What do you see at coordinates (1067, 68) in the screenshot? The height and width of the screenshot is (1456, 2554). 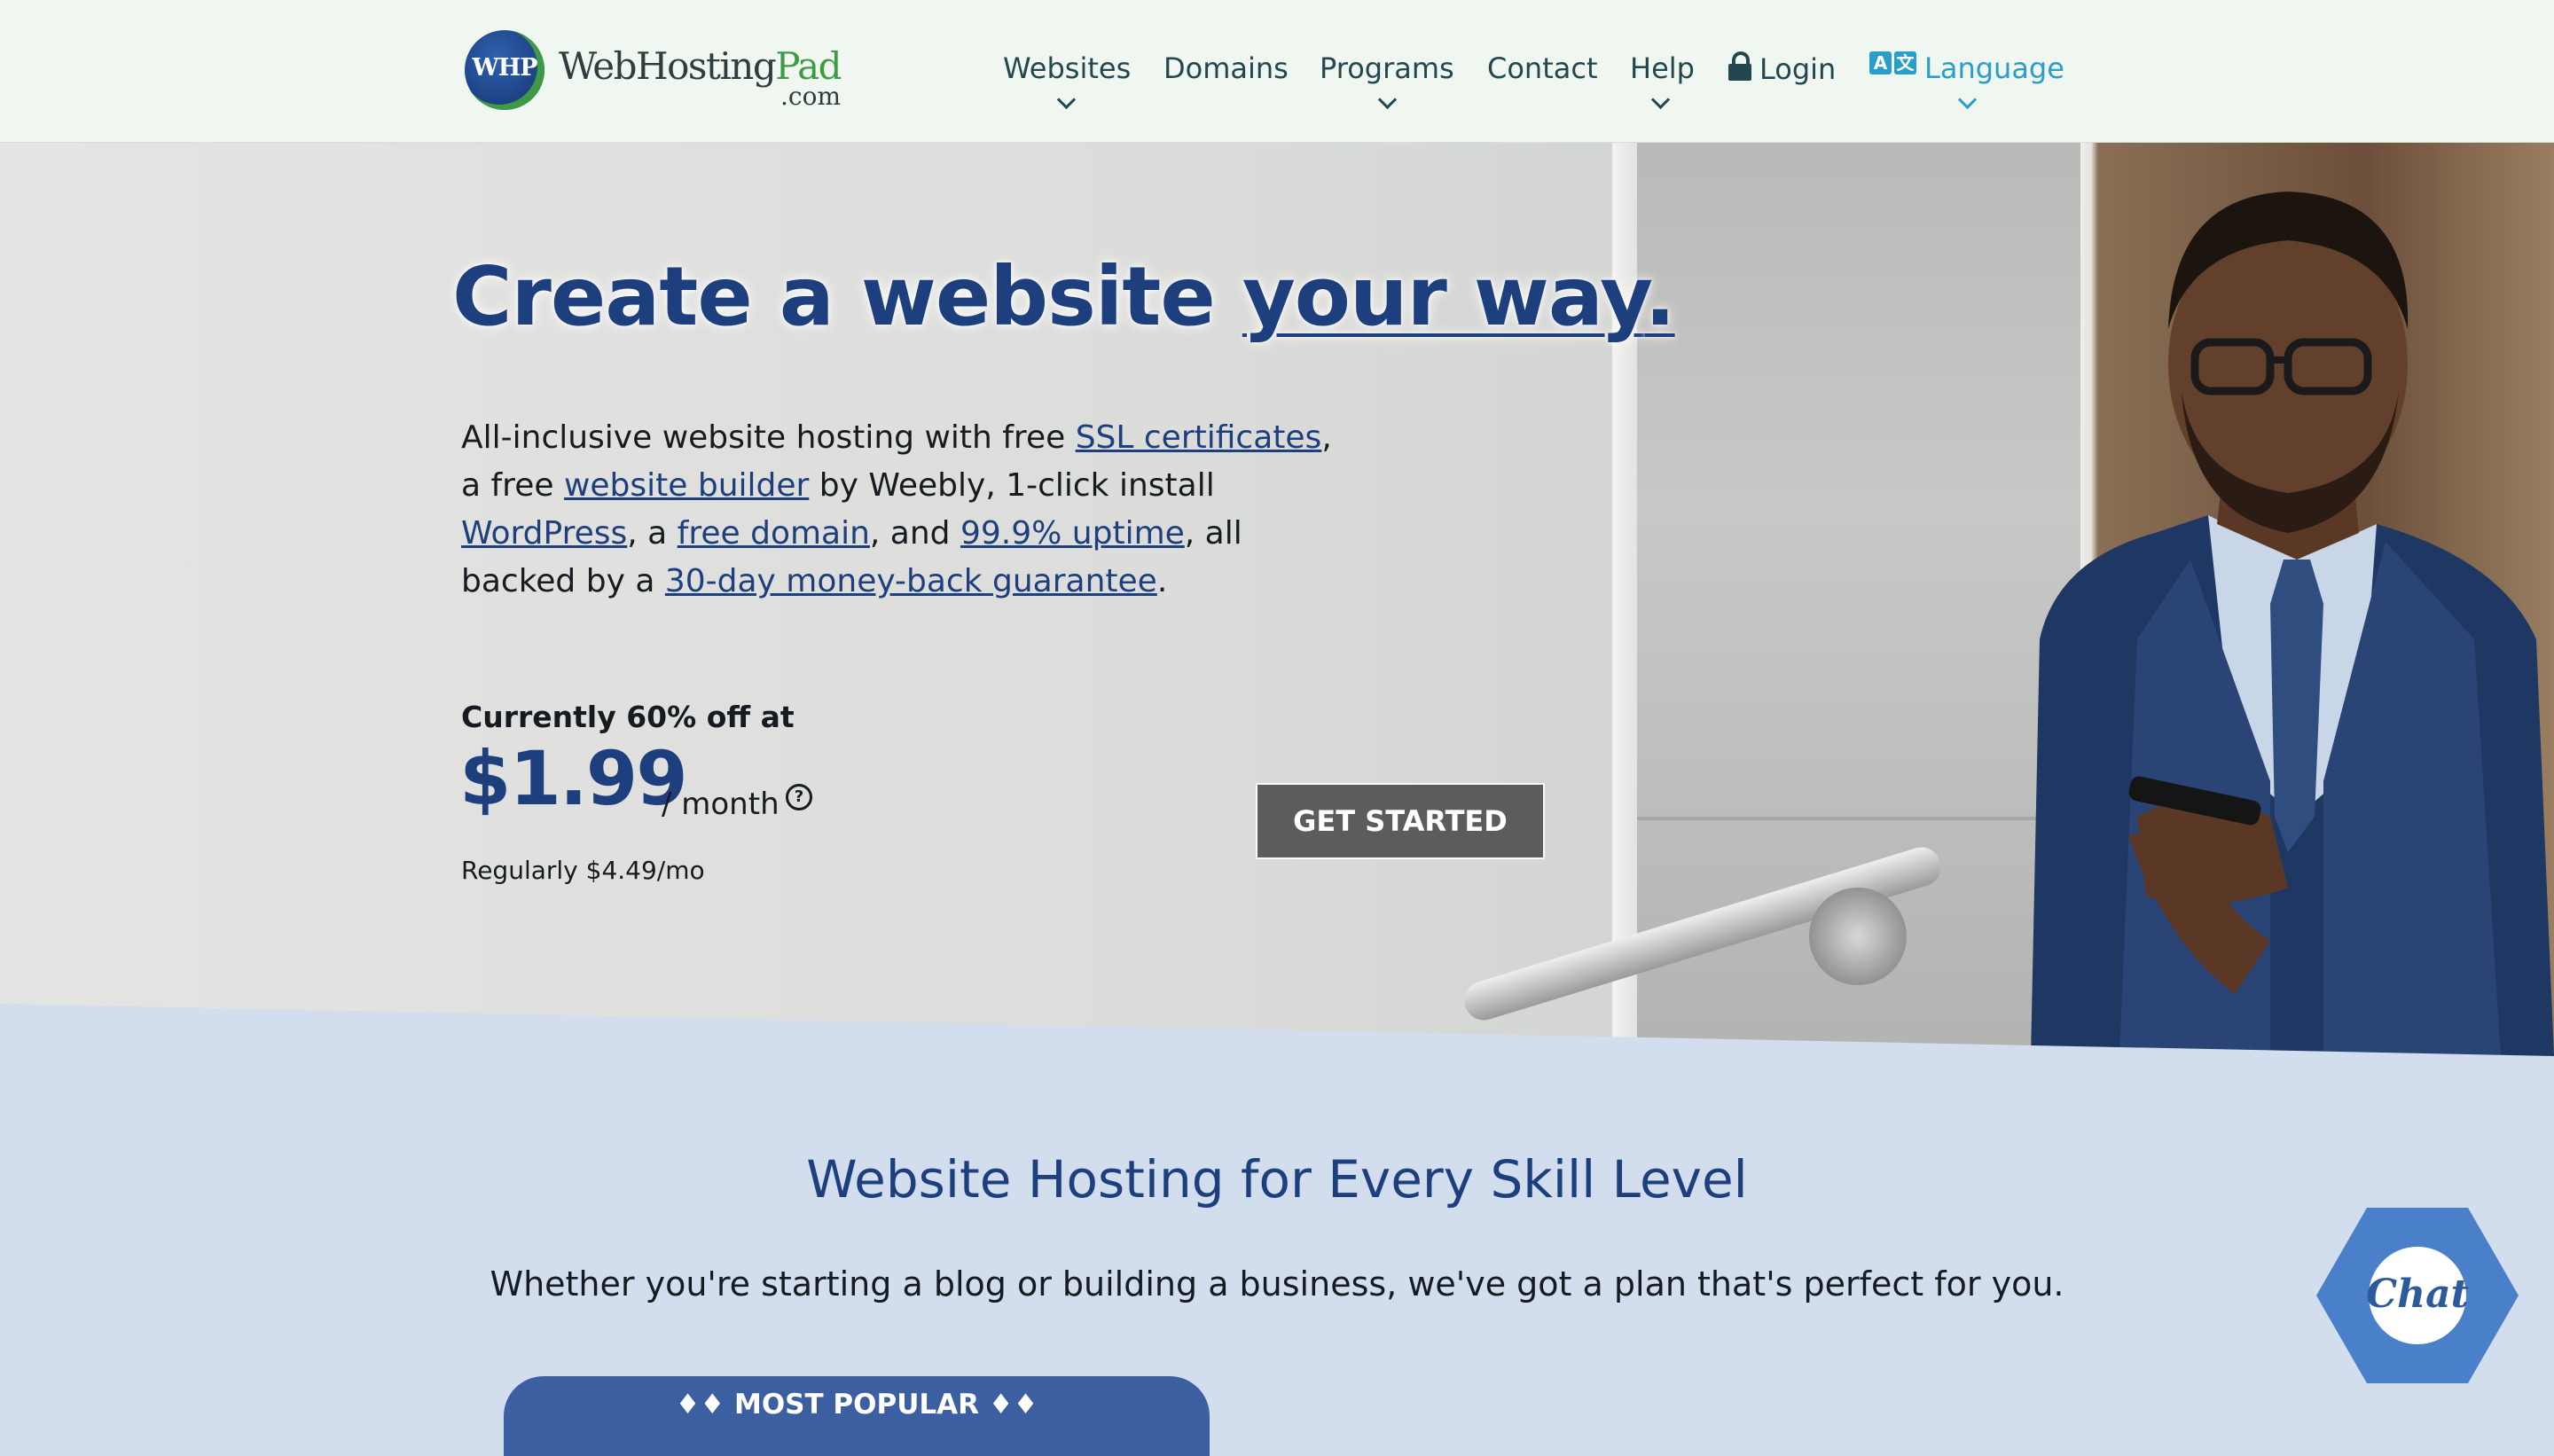 I see `nav-websites-label: Websites` at bounding box center [1067, 68].